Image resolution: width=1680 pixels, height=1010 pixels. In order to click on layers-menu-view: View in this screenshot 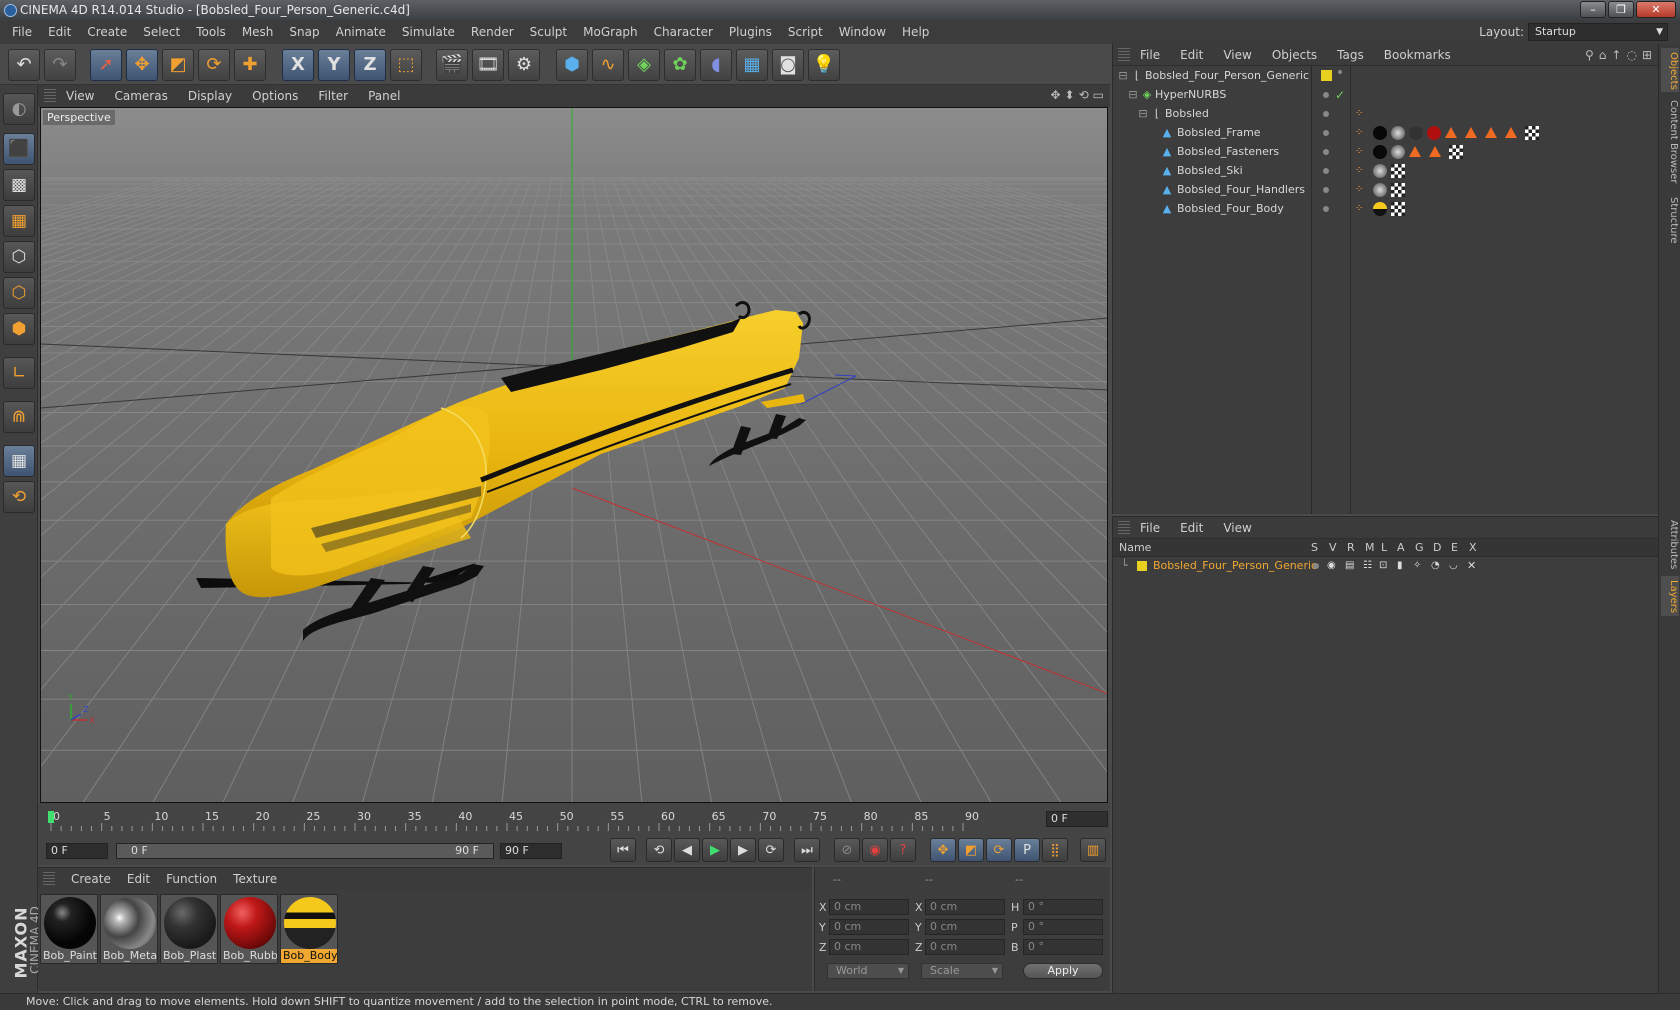, I will do `click(1237, 528)`.